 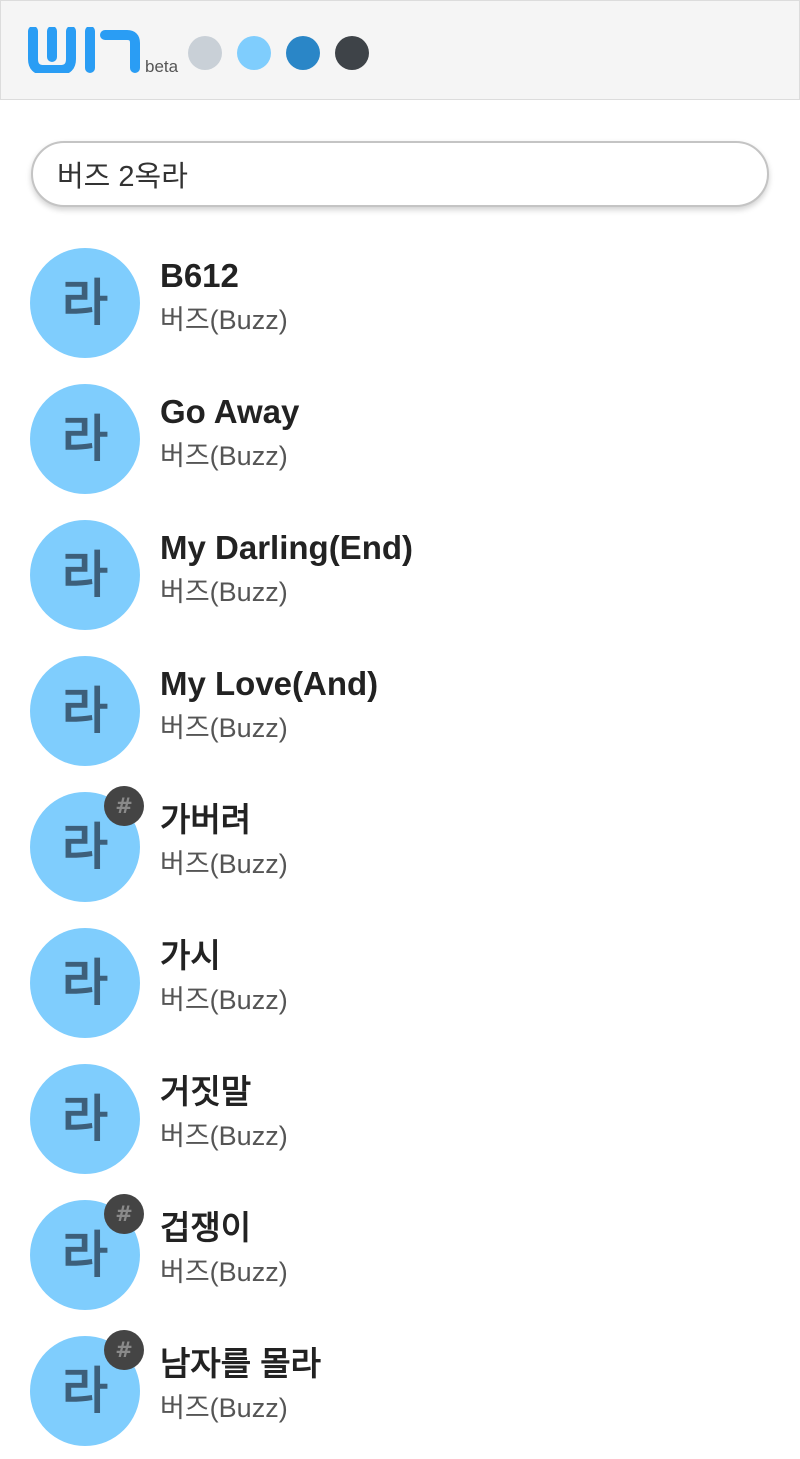 I want to click on beta-label: beta, so click(x=162, y=66).